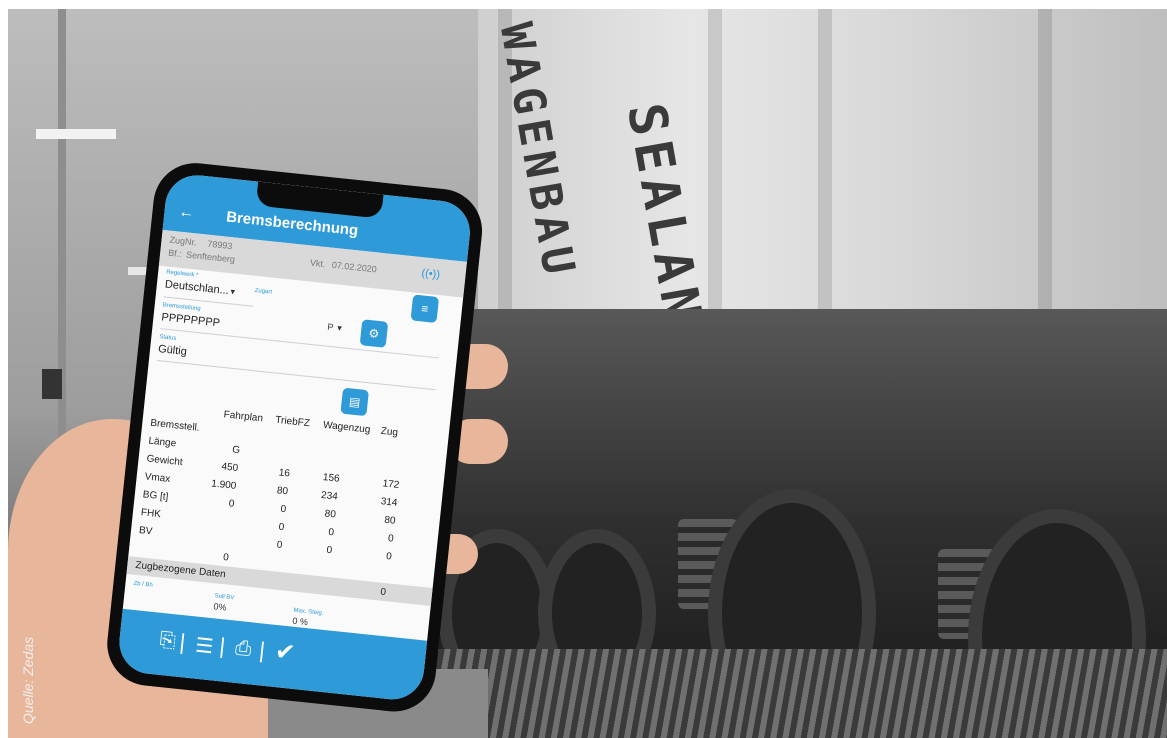 The height and width of the screenshot is (738, 1167). What do you see at coordinates (425, 308) in the screenshot?
I see `menu-list-icon: ≡` at bounding box center [425, 308].